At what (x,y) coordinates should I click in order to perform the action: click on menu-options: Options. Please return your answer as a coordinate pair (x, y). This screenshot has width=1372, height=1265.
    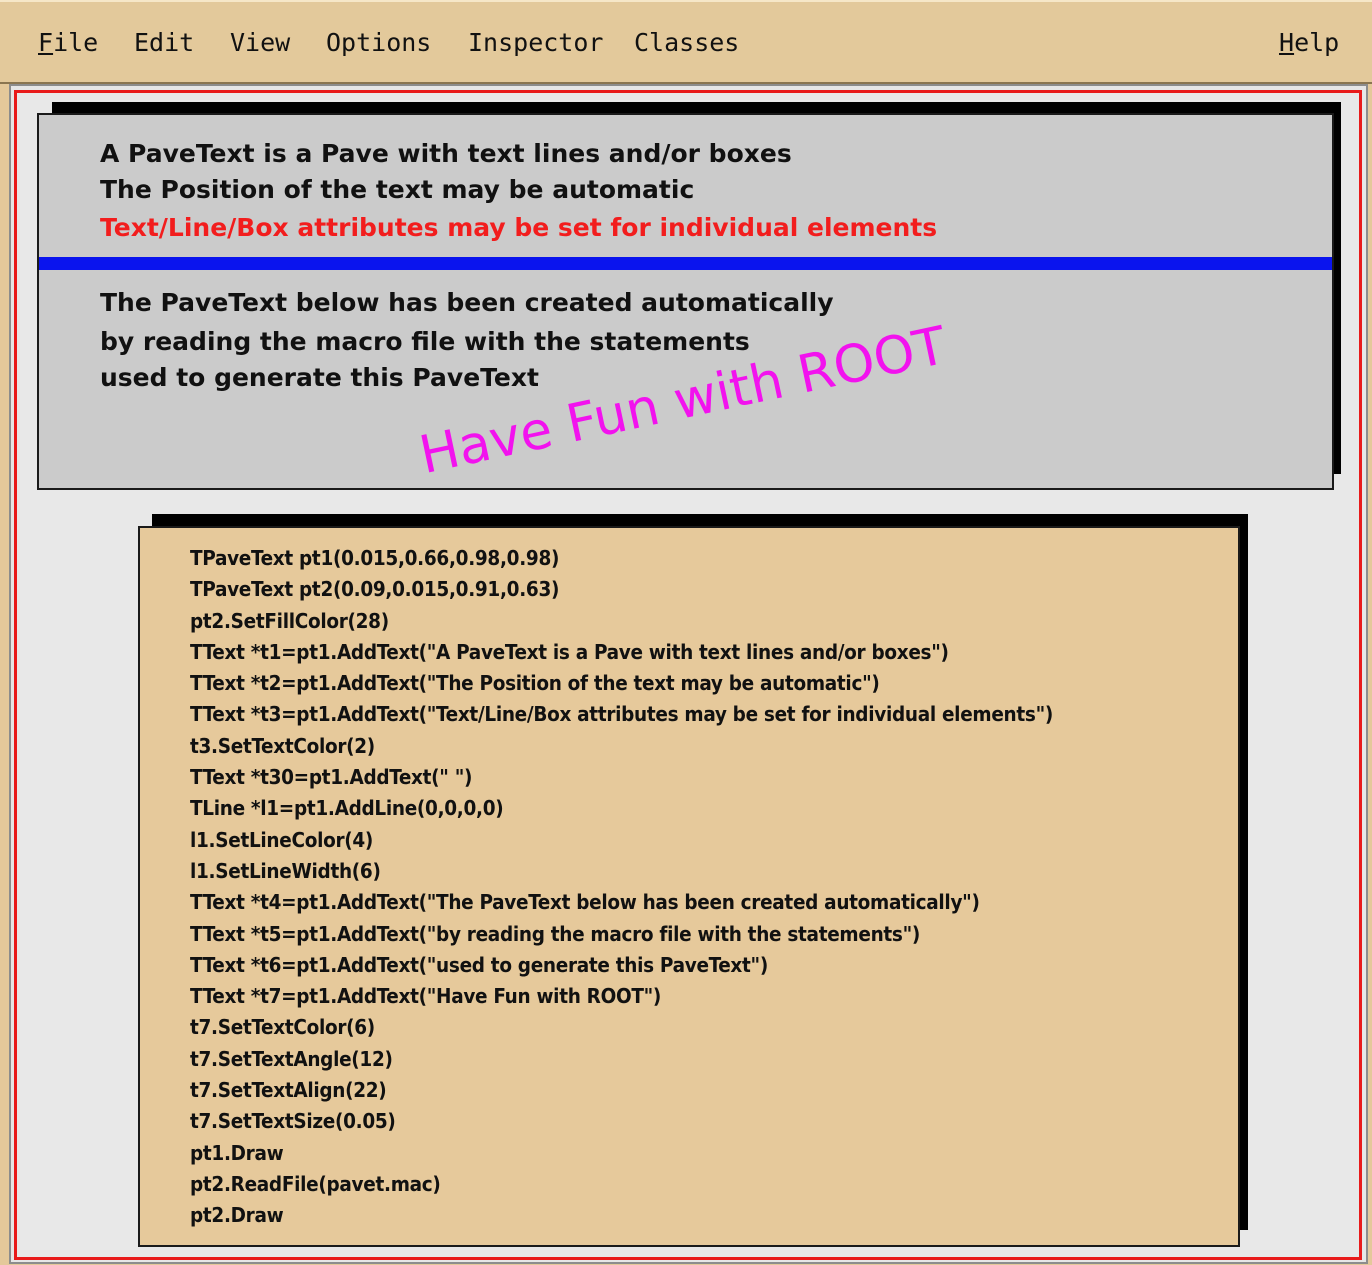
    Looking at the image, I should click on (378, 42).